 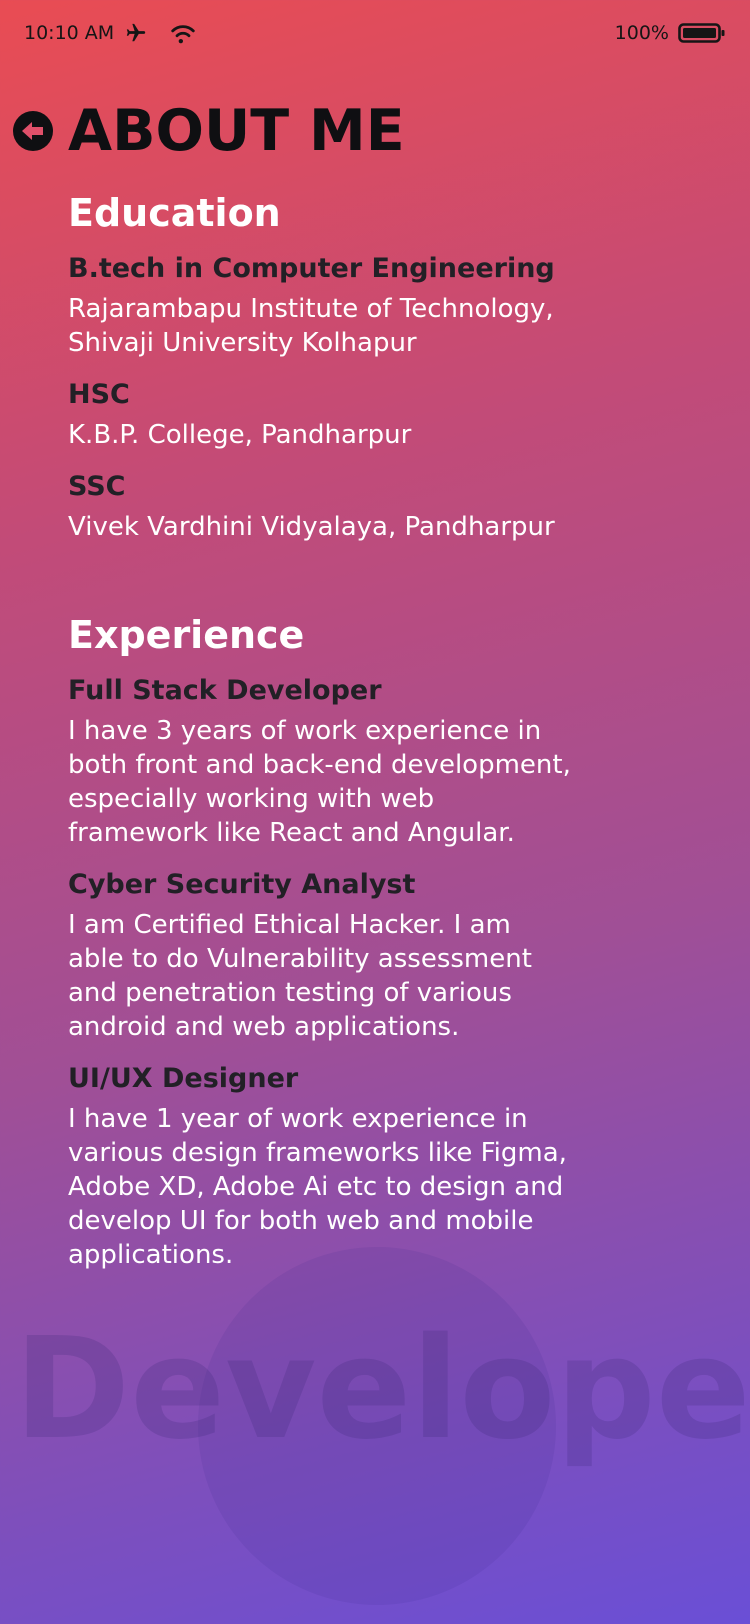 What do you see at coordinates (225, 690) in the screenshot?
I see `experience-item-title: Full Stack Developer` at bounding box center [225, 690].